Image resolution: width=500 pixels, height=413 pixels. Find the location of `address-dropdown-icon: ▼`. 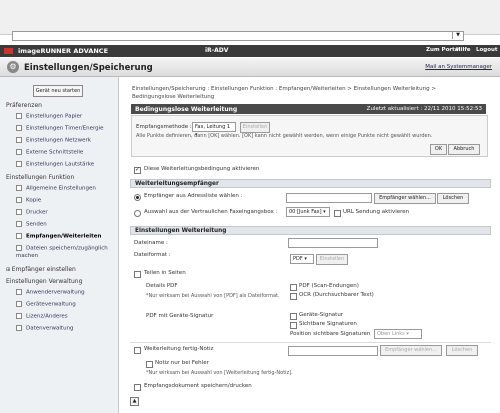

address-dropdown-icon: ▼ is located at coordinates (457, 35).